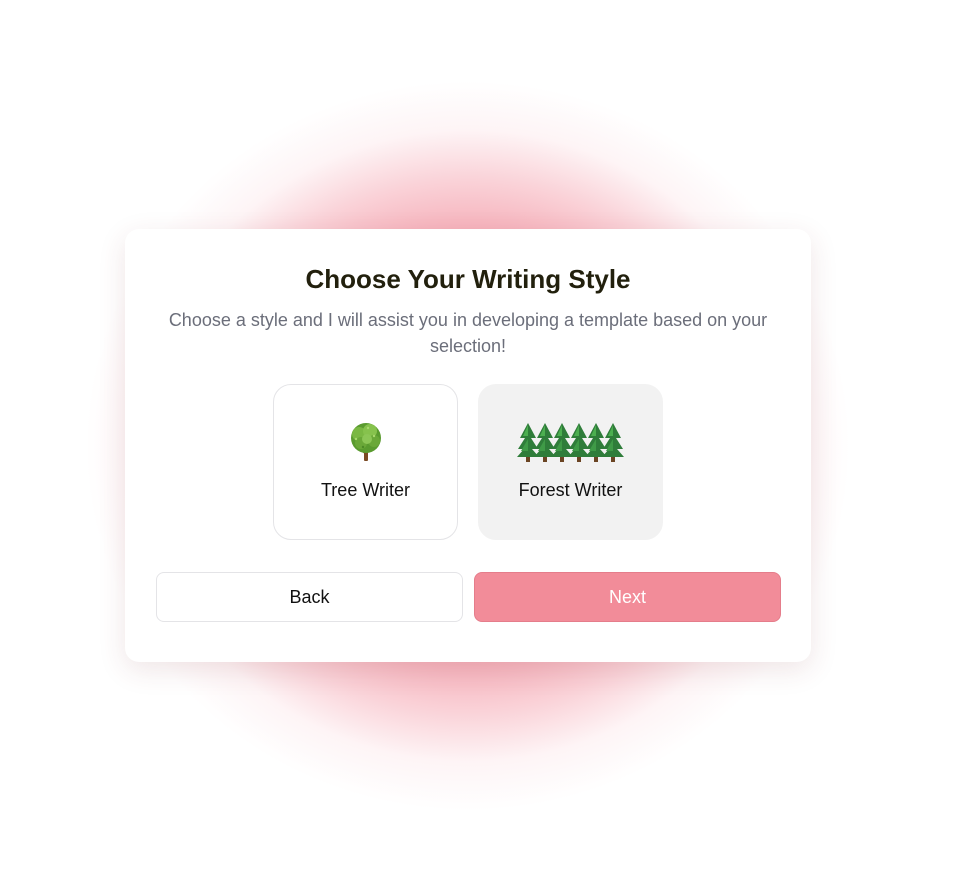 The height and width of the screenshot is (892, 955). Describe the element at coordinates (468, 597) in the screenshot. I see `dialog-actions: Back Next` at that location.